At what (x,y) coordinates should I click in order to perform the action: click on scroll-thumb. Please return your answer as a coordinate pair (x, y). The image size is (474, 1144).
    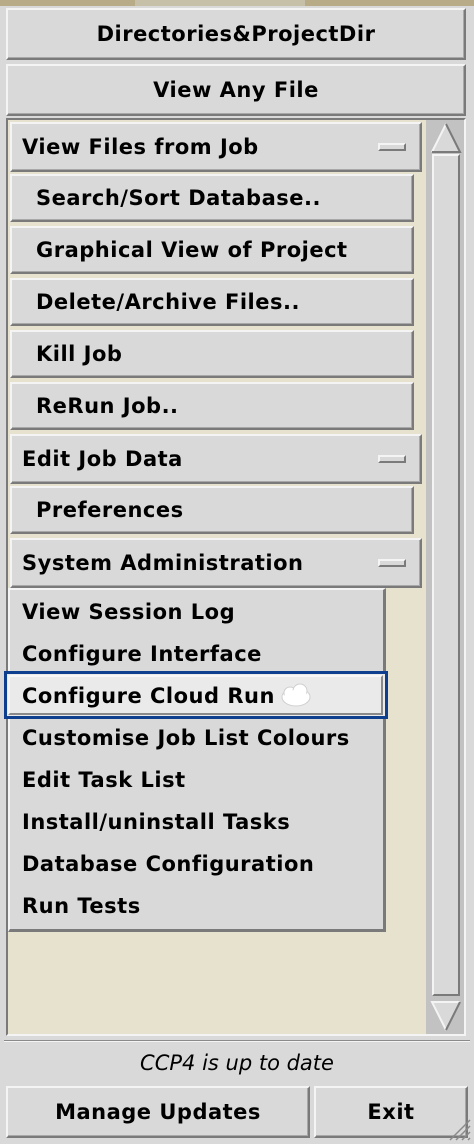
    Looking at the image, I should click on (446, 575).